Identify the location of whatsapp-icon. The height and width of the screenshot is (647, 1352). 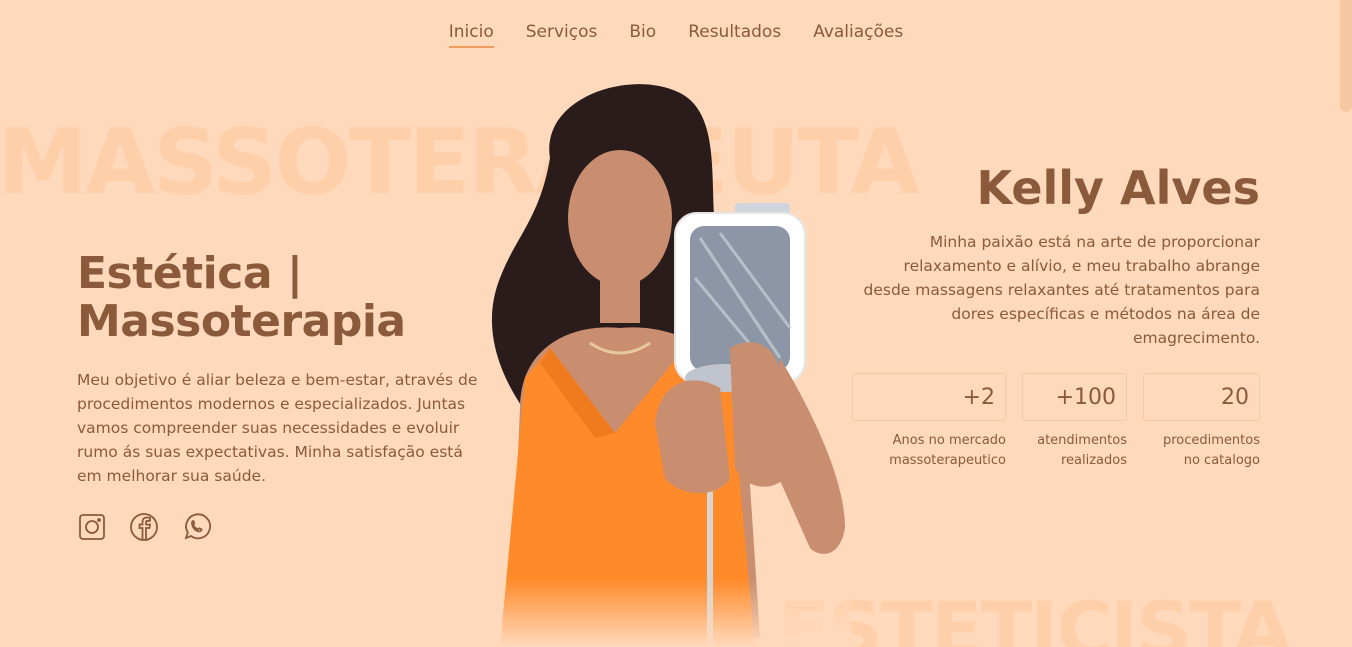
(196, 527).